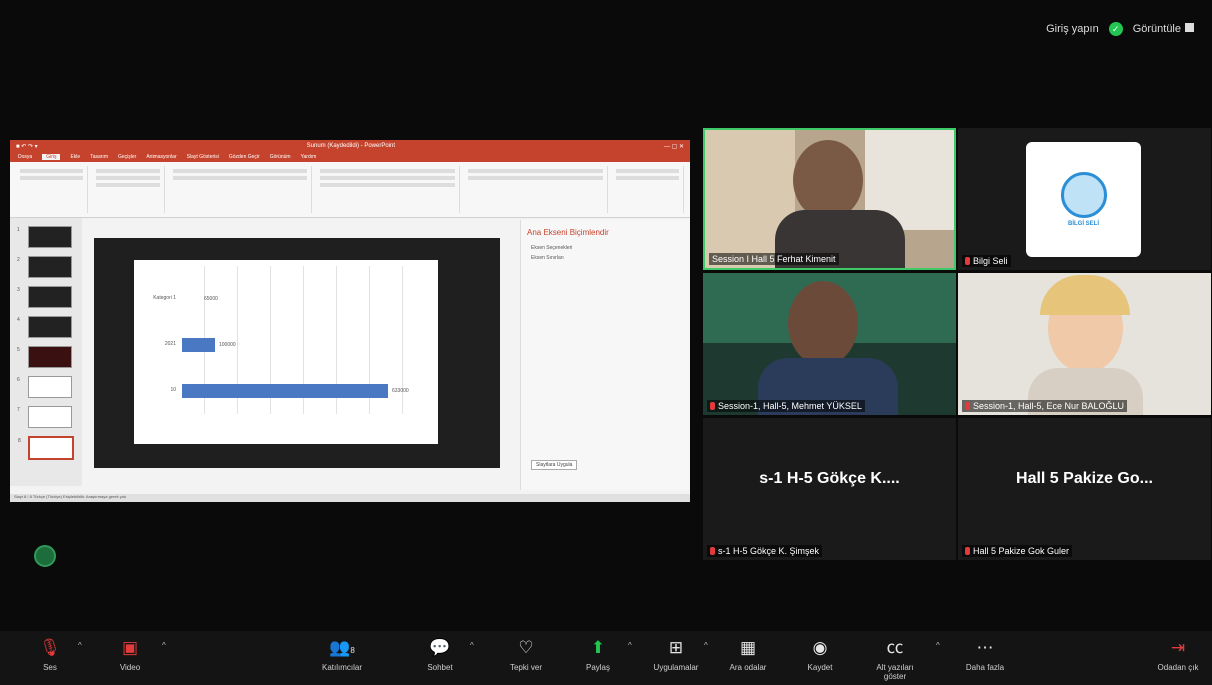 The height and width of the screenshot is (685, 1212). Describe the element at coordinates (341, 667) in the screenshot. I see `participants-label: Katılımcılar` at that location.